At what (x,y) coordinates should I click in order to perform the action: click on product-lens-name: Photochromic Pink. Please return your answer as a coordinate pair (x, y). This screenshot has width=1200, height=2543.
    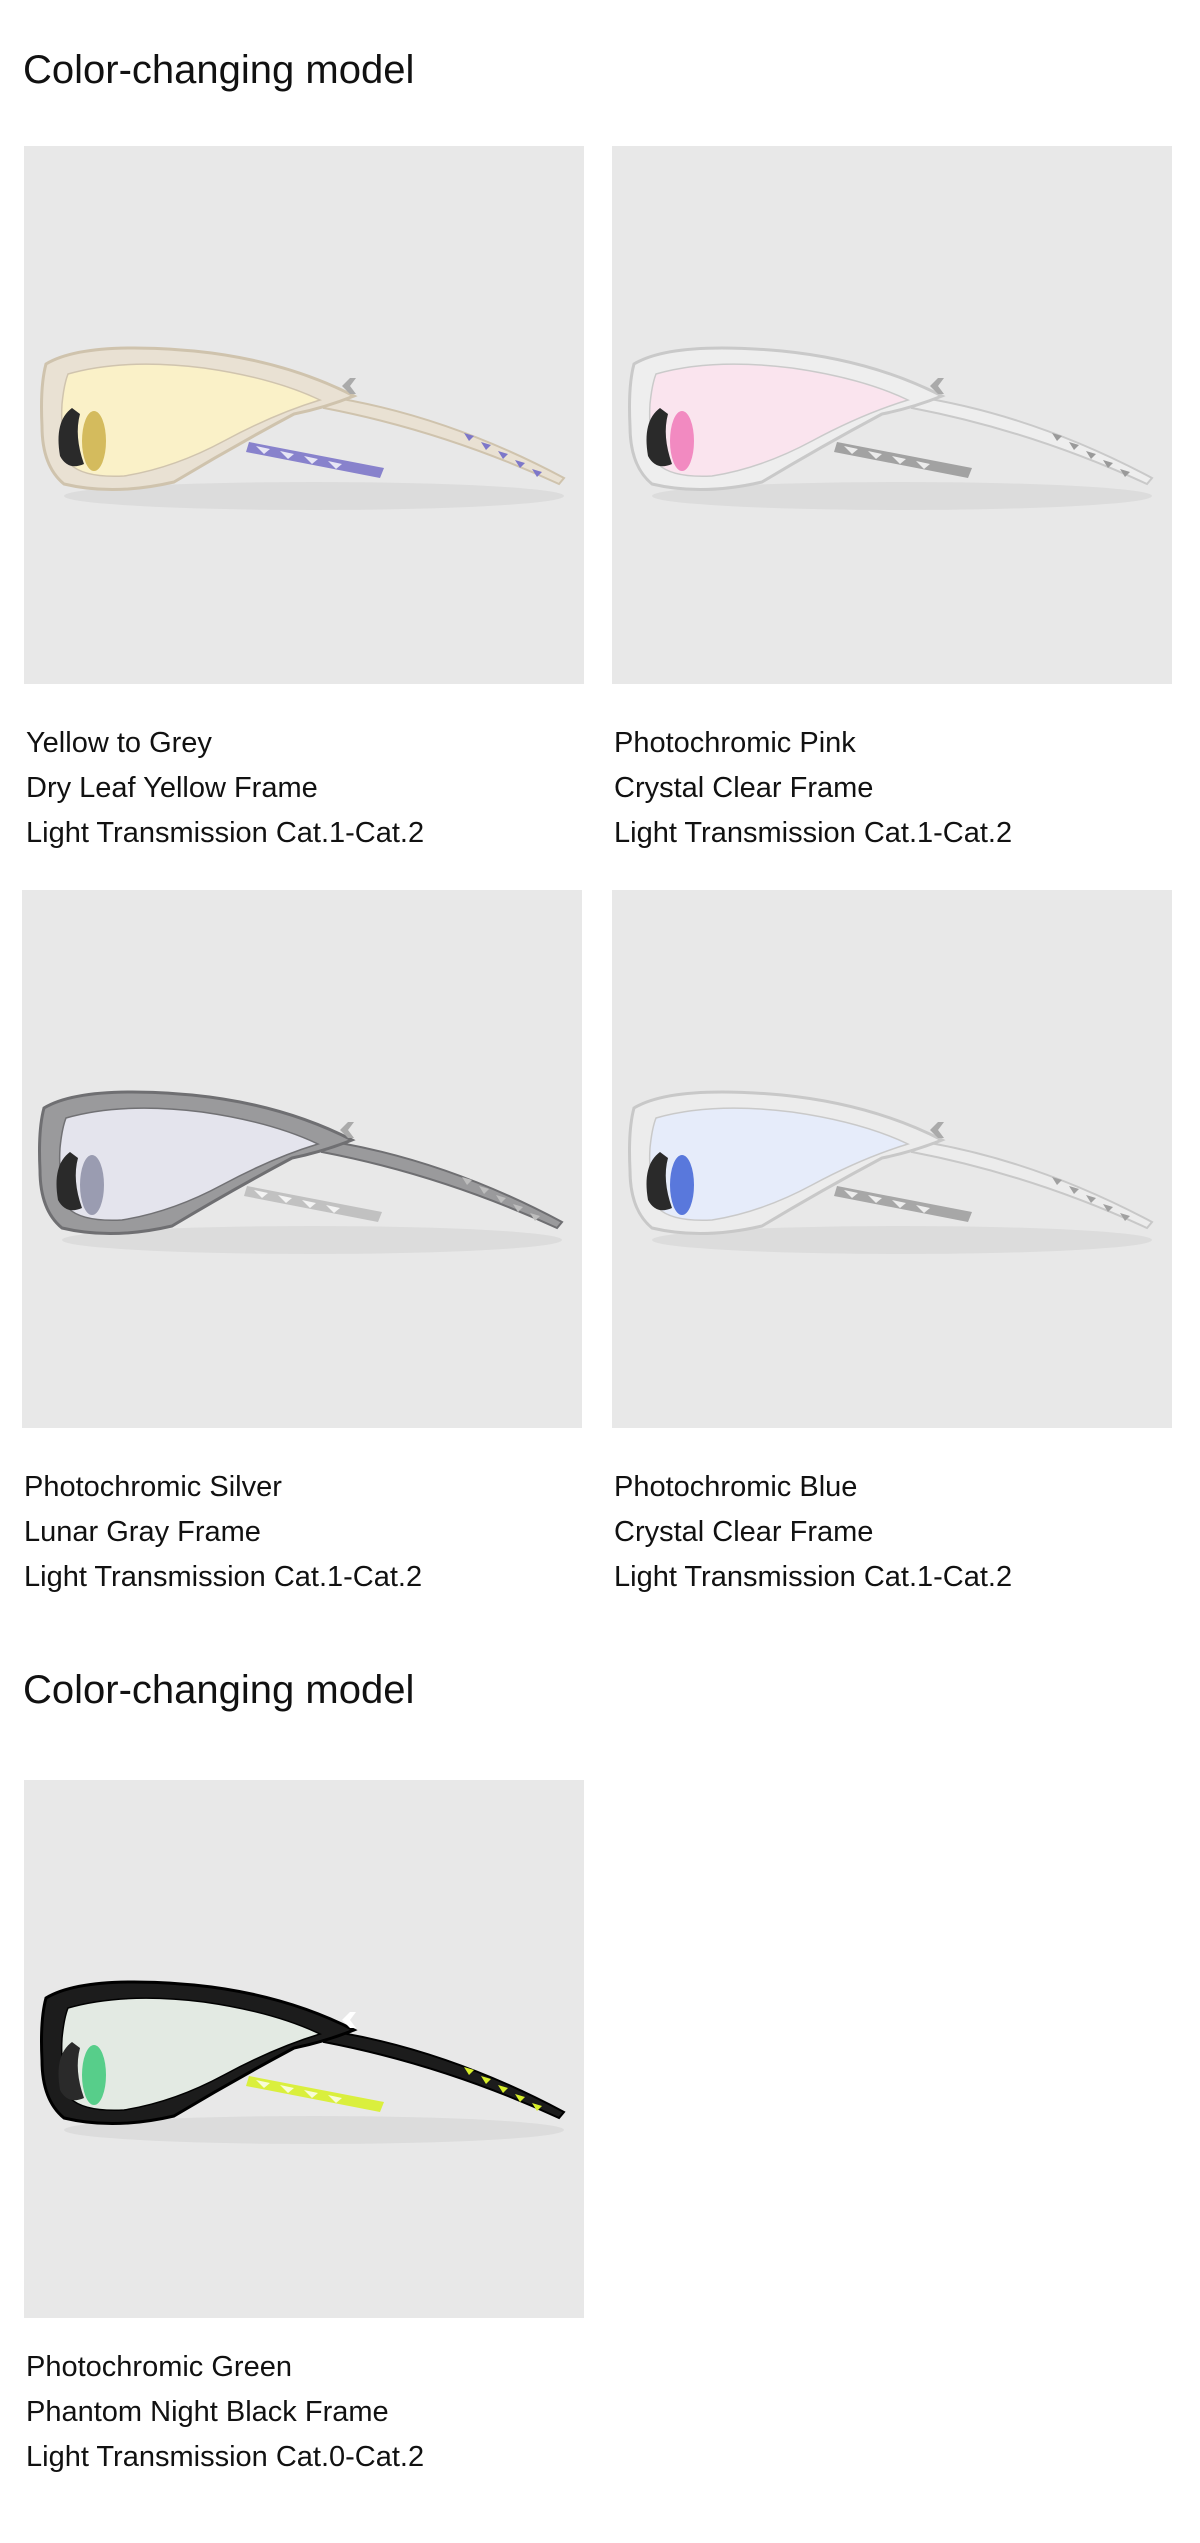
    Looking at the image, I should click on (735, 743).